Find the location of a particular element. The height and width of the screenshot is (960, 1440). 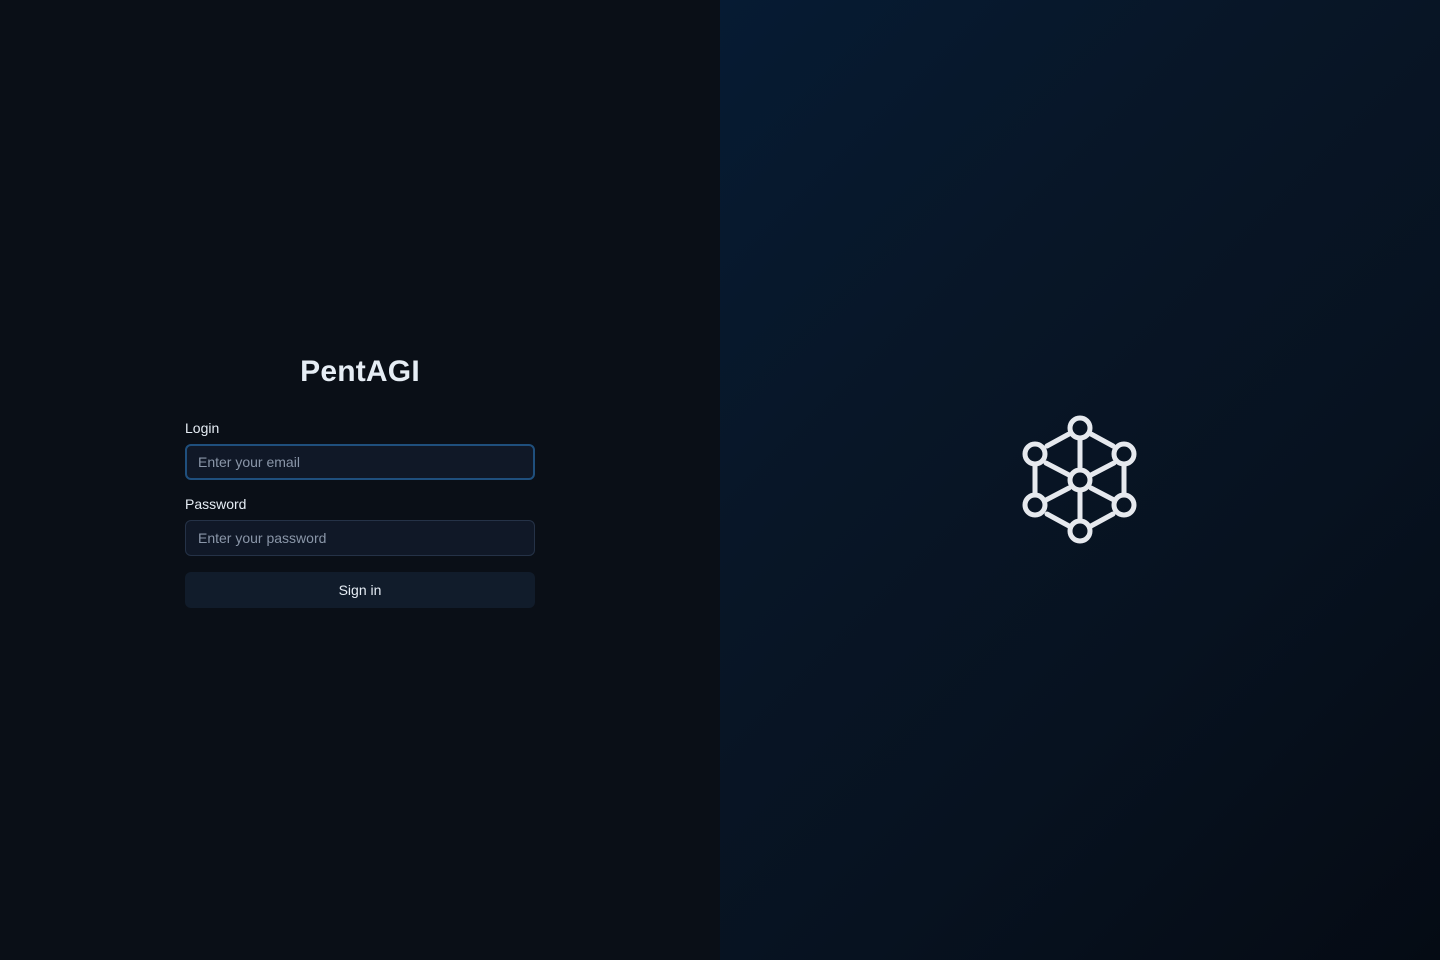

sign-in-button: Sign in is located at coordinates (360, 590).